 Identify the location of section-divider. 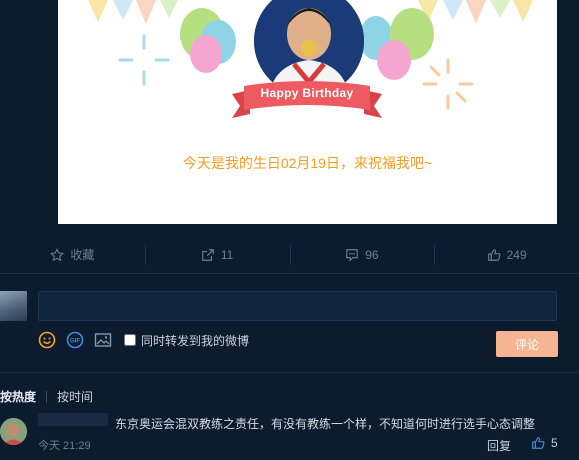
(289, 372).